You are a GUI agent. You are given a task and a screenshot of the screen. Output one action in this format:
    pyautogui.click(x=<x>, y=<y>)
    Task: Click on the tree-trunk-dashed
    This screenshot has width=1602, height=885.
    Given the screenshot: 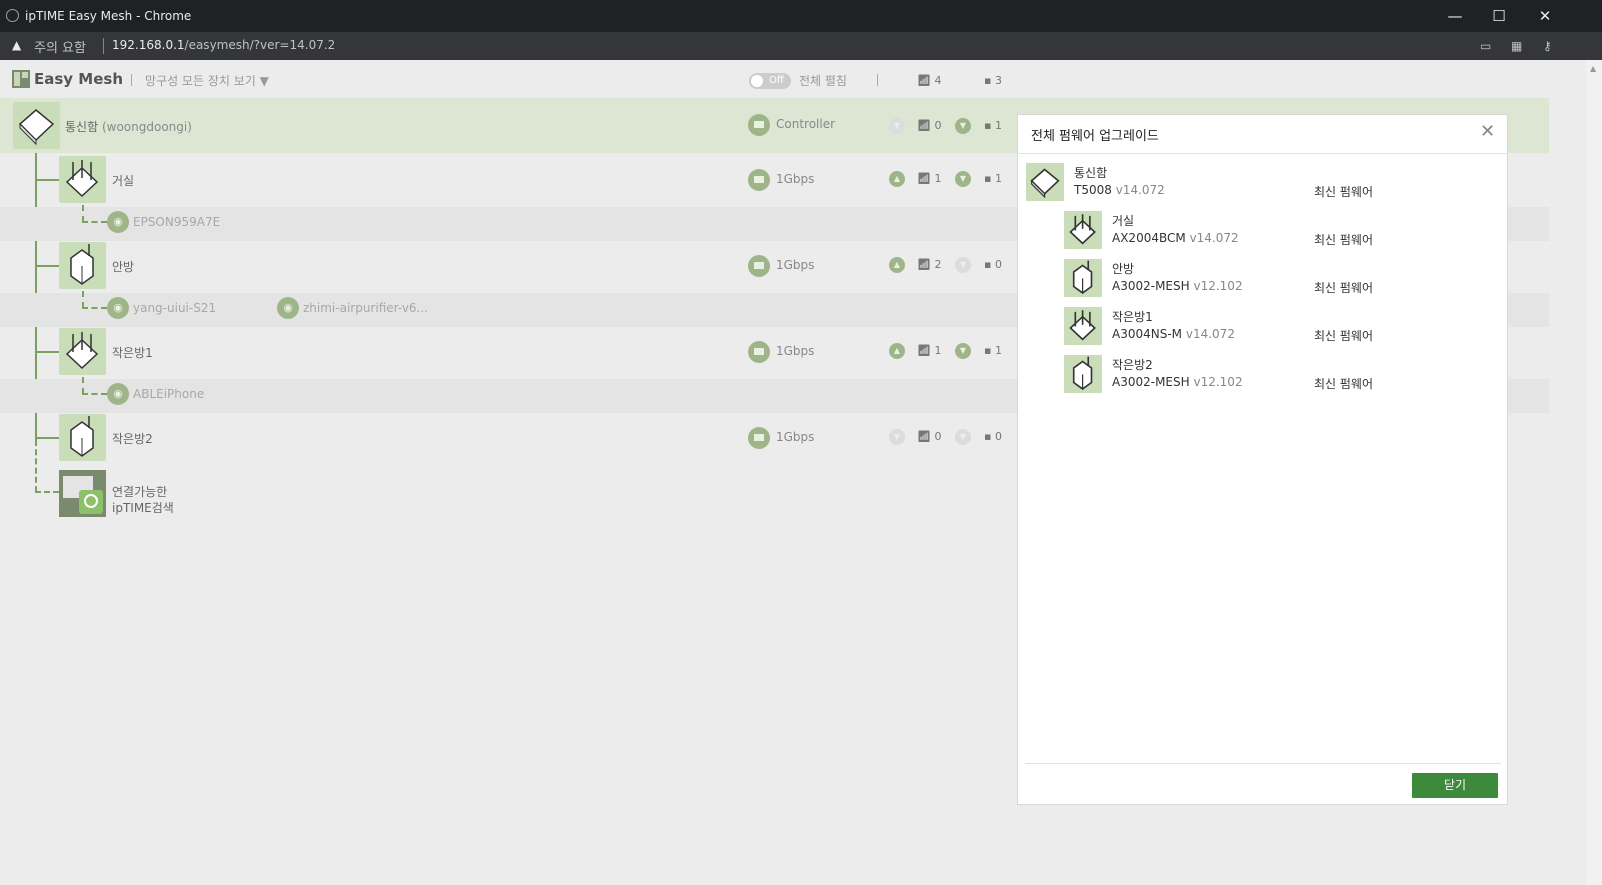 What is the action you would take?
    pyautogui.click(x=36, y=466)
    